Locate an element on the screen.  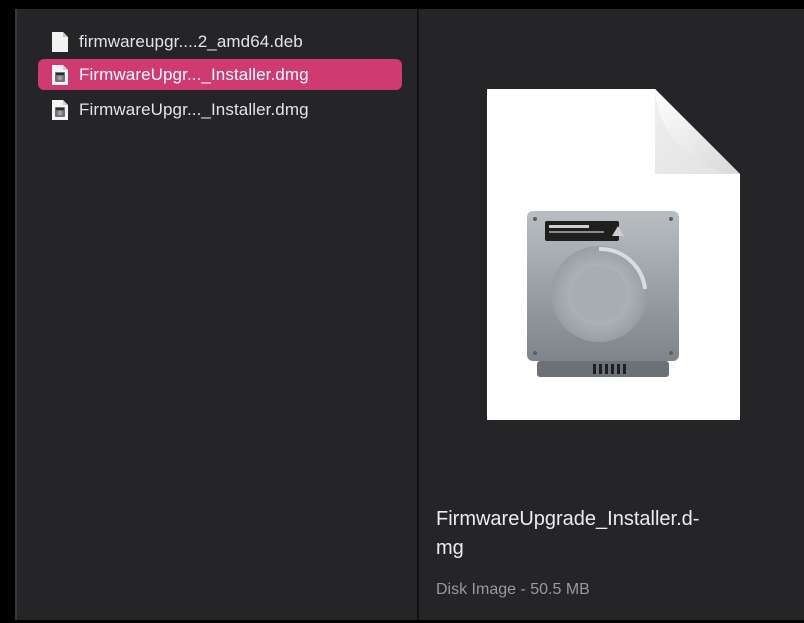
document-icon is located at coordinates (60, 41).